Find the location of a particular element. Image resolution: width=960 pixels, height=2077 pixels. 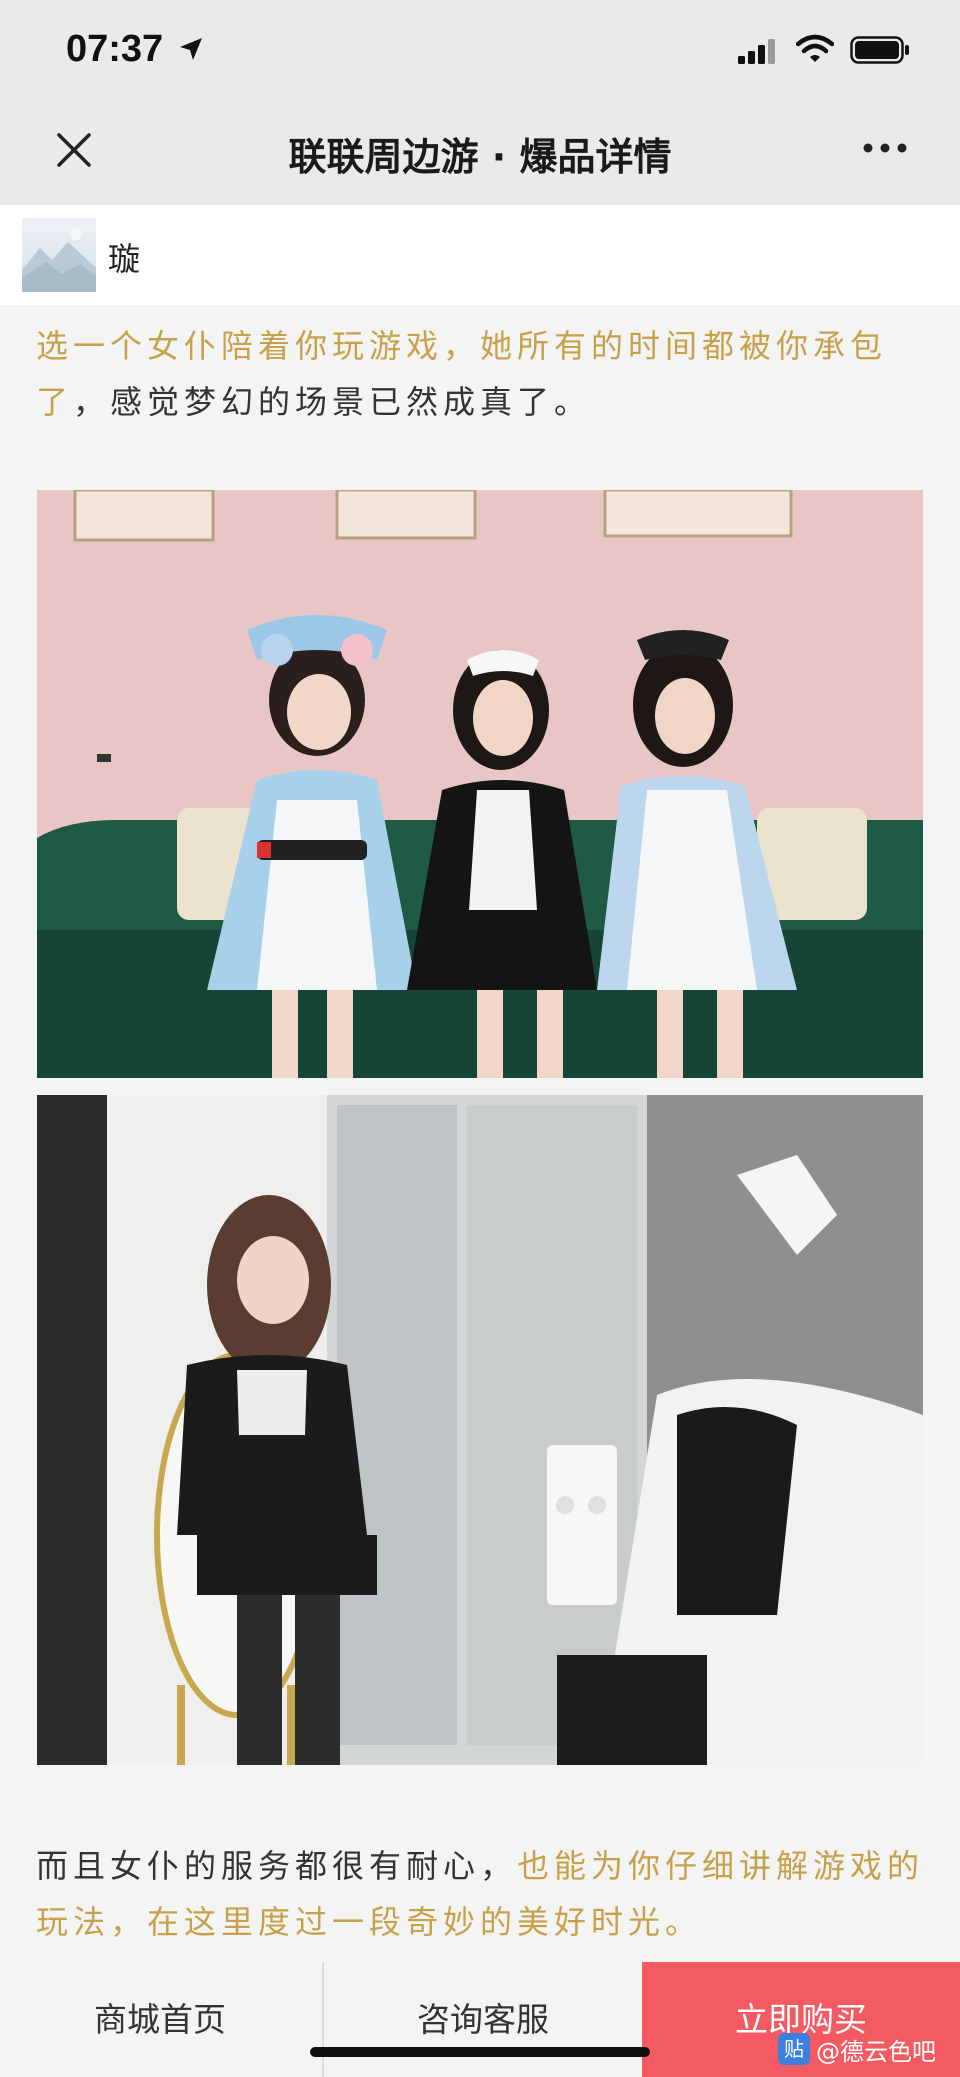

account-bar is located at coordinates (480, 255).